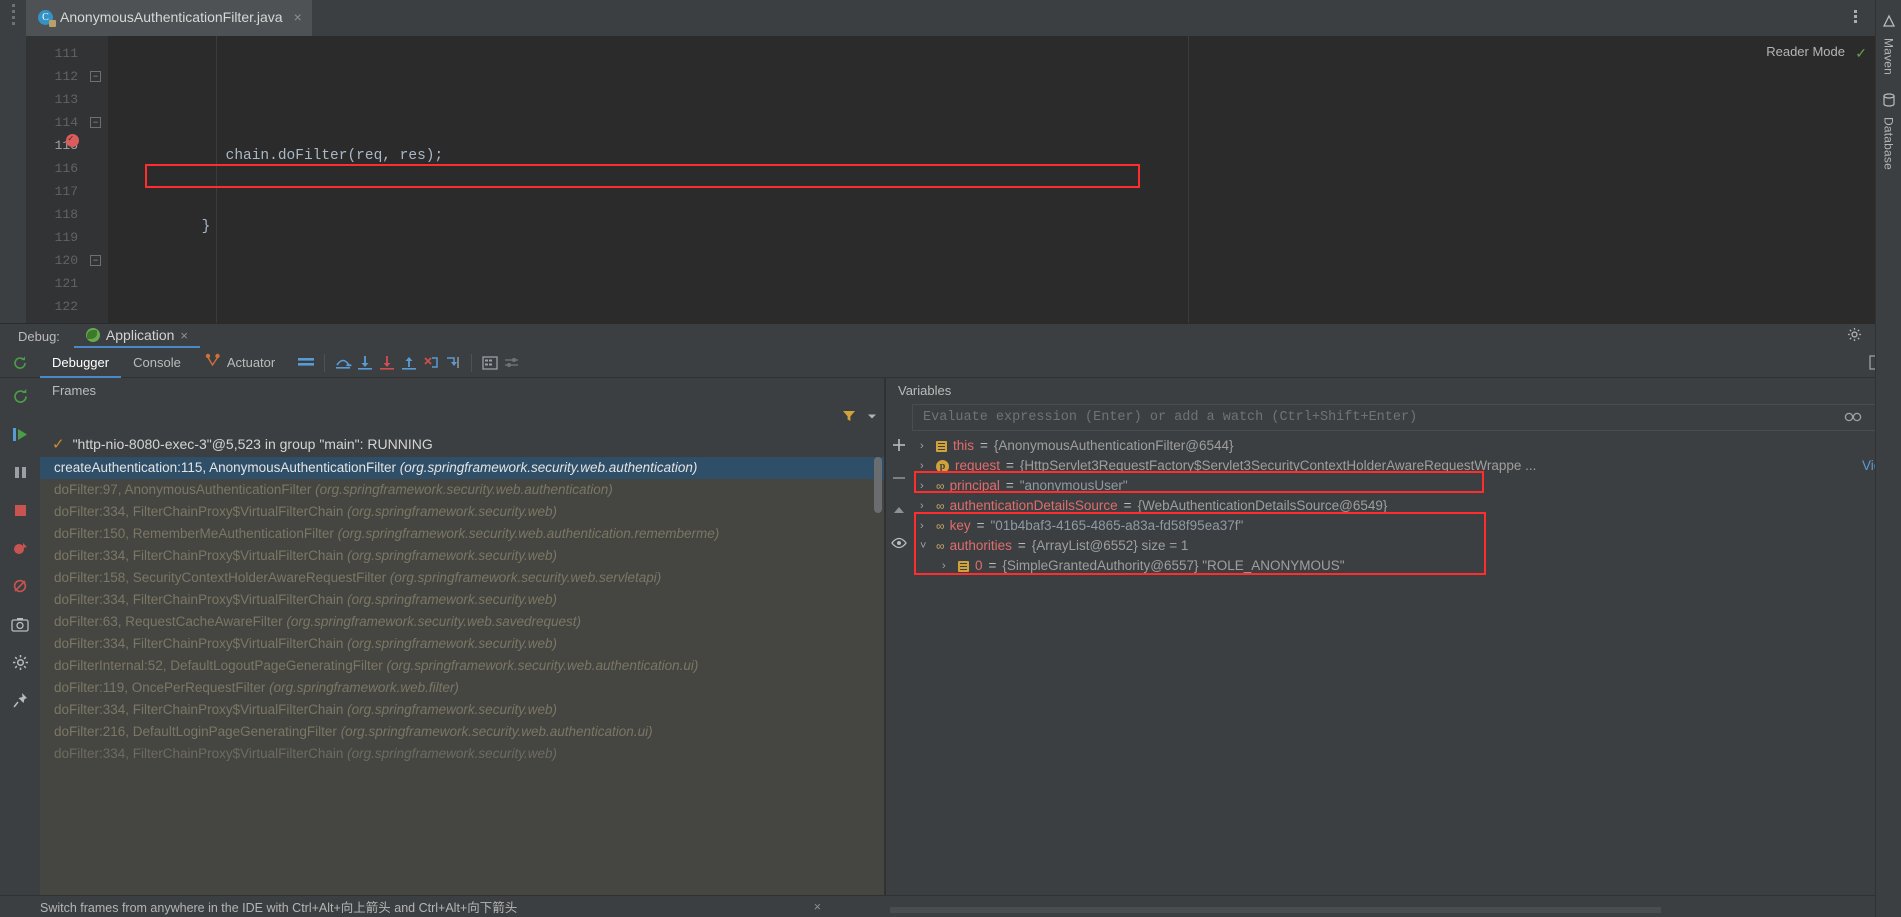  I want to click on rerun-debug-icon, so click(20, 363).